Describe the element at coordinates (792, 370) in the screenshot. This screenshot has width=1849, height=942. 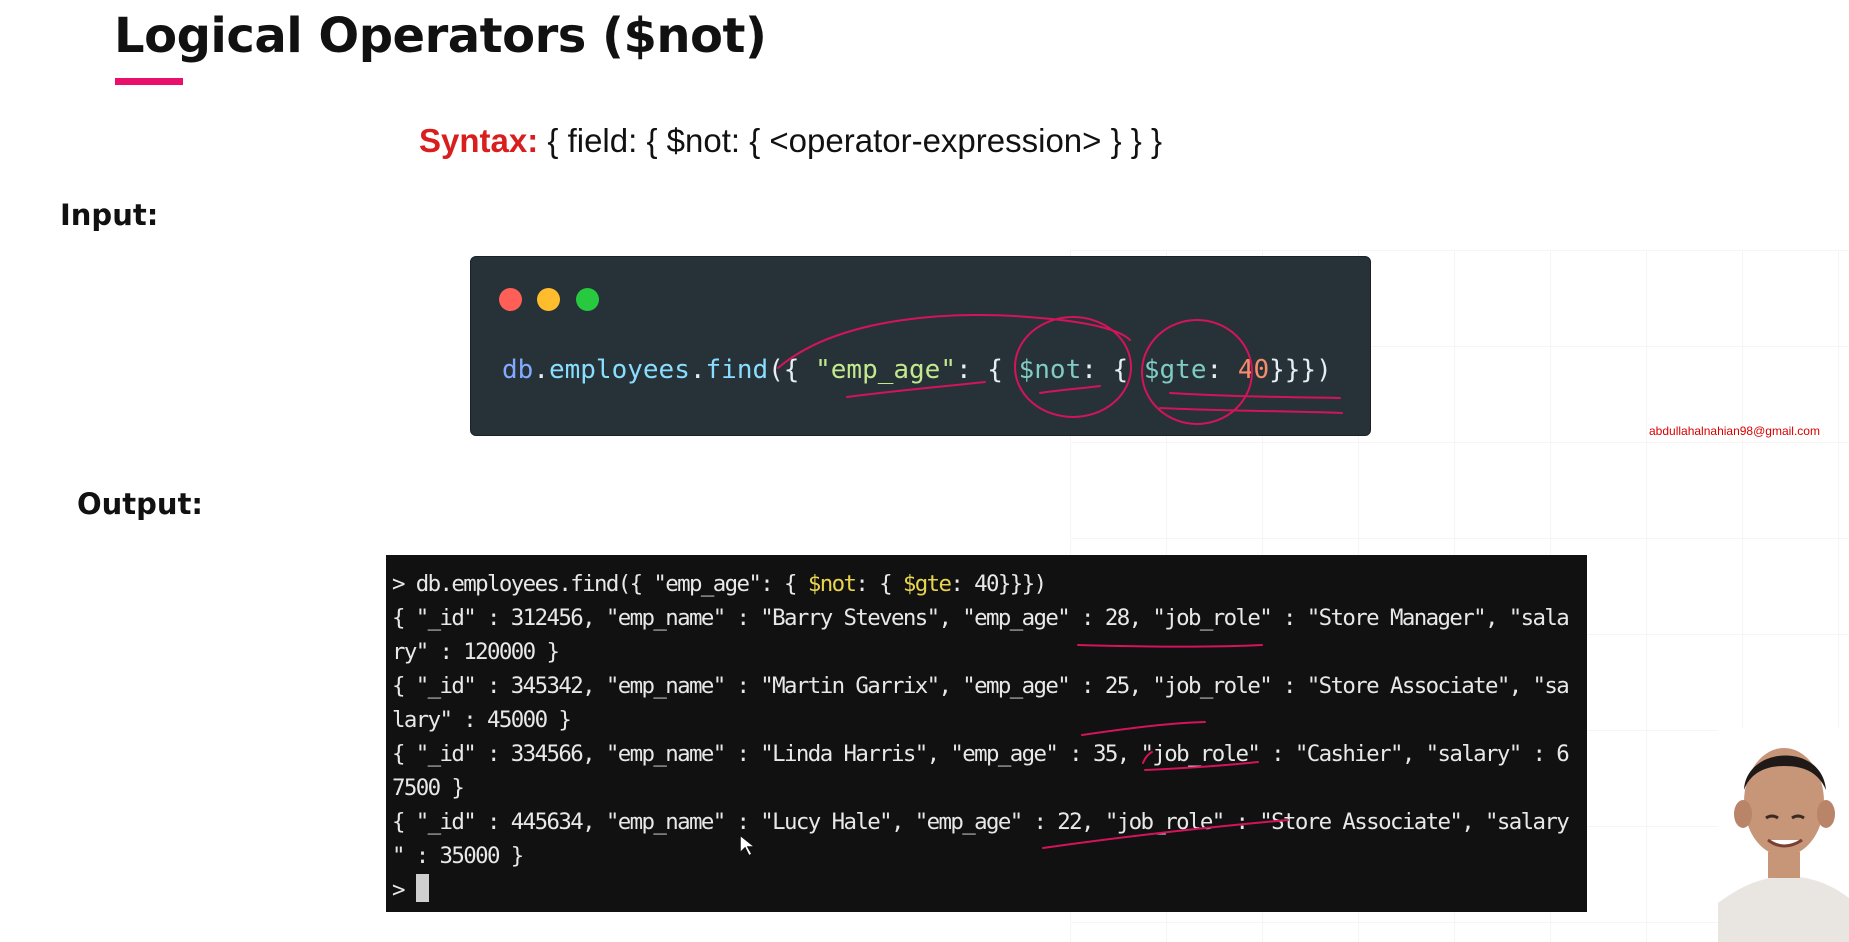
I see `code-punct: ({` at that location.